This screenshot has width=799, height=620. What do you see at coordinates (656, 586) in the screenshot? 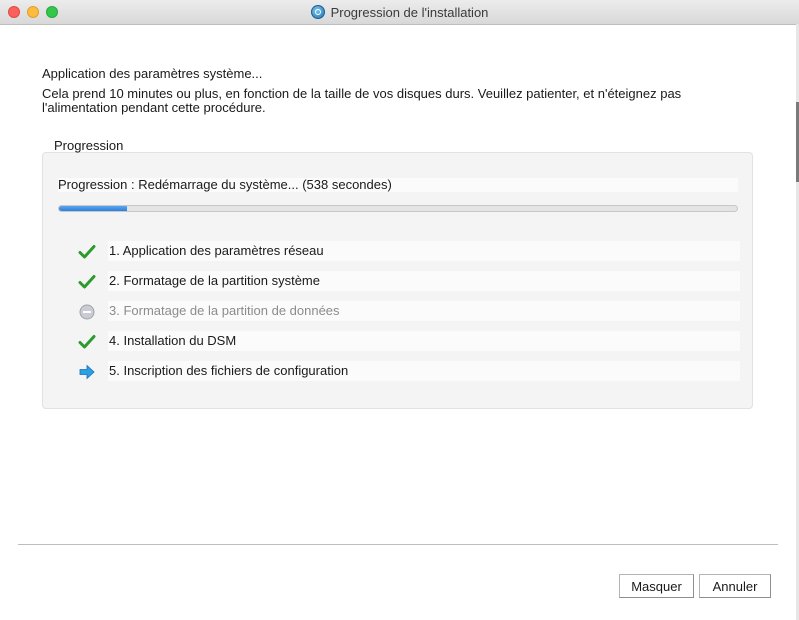
I see `hide-button: Masquer` at bounding box center [656, 586].